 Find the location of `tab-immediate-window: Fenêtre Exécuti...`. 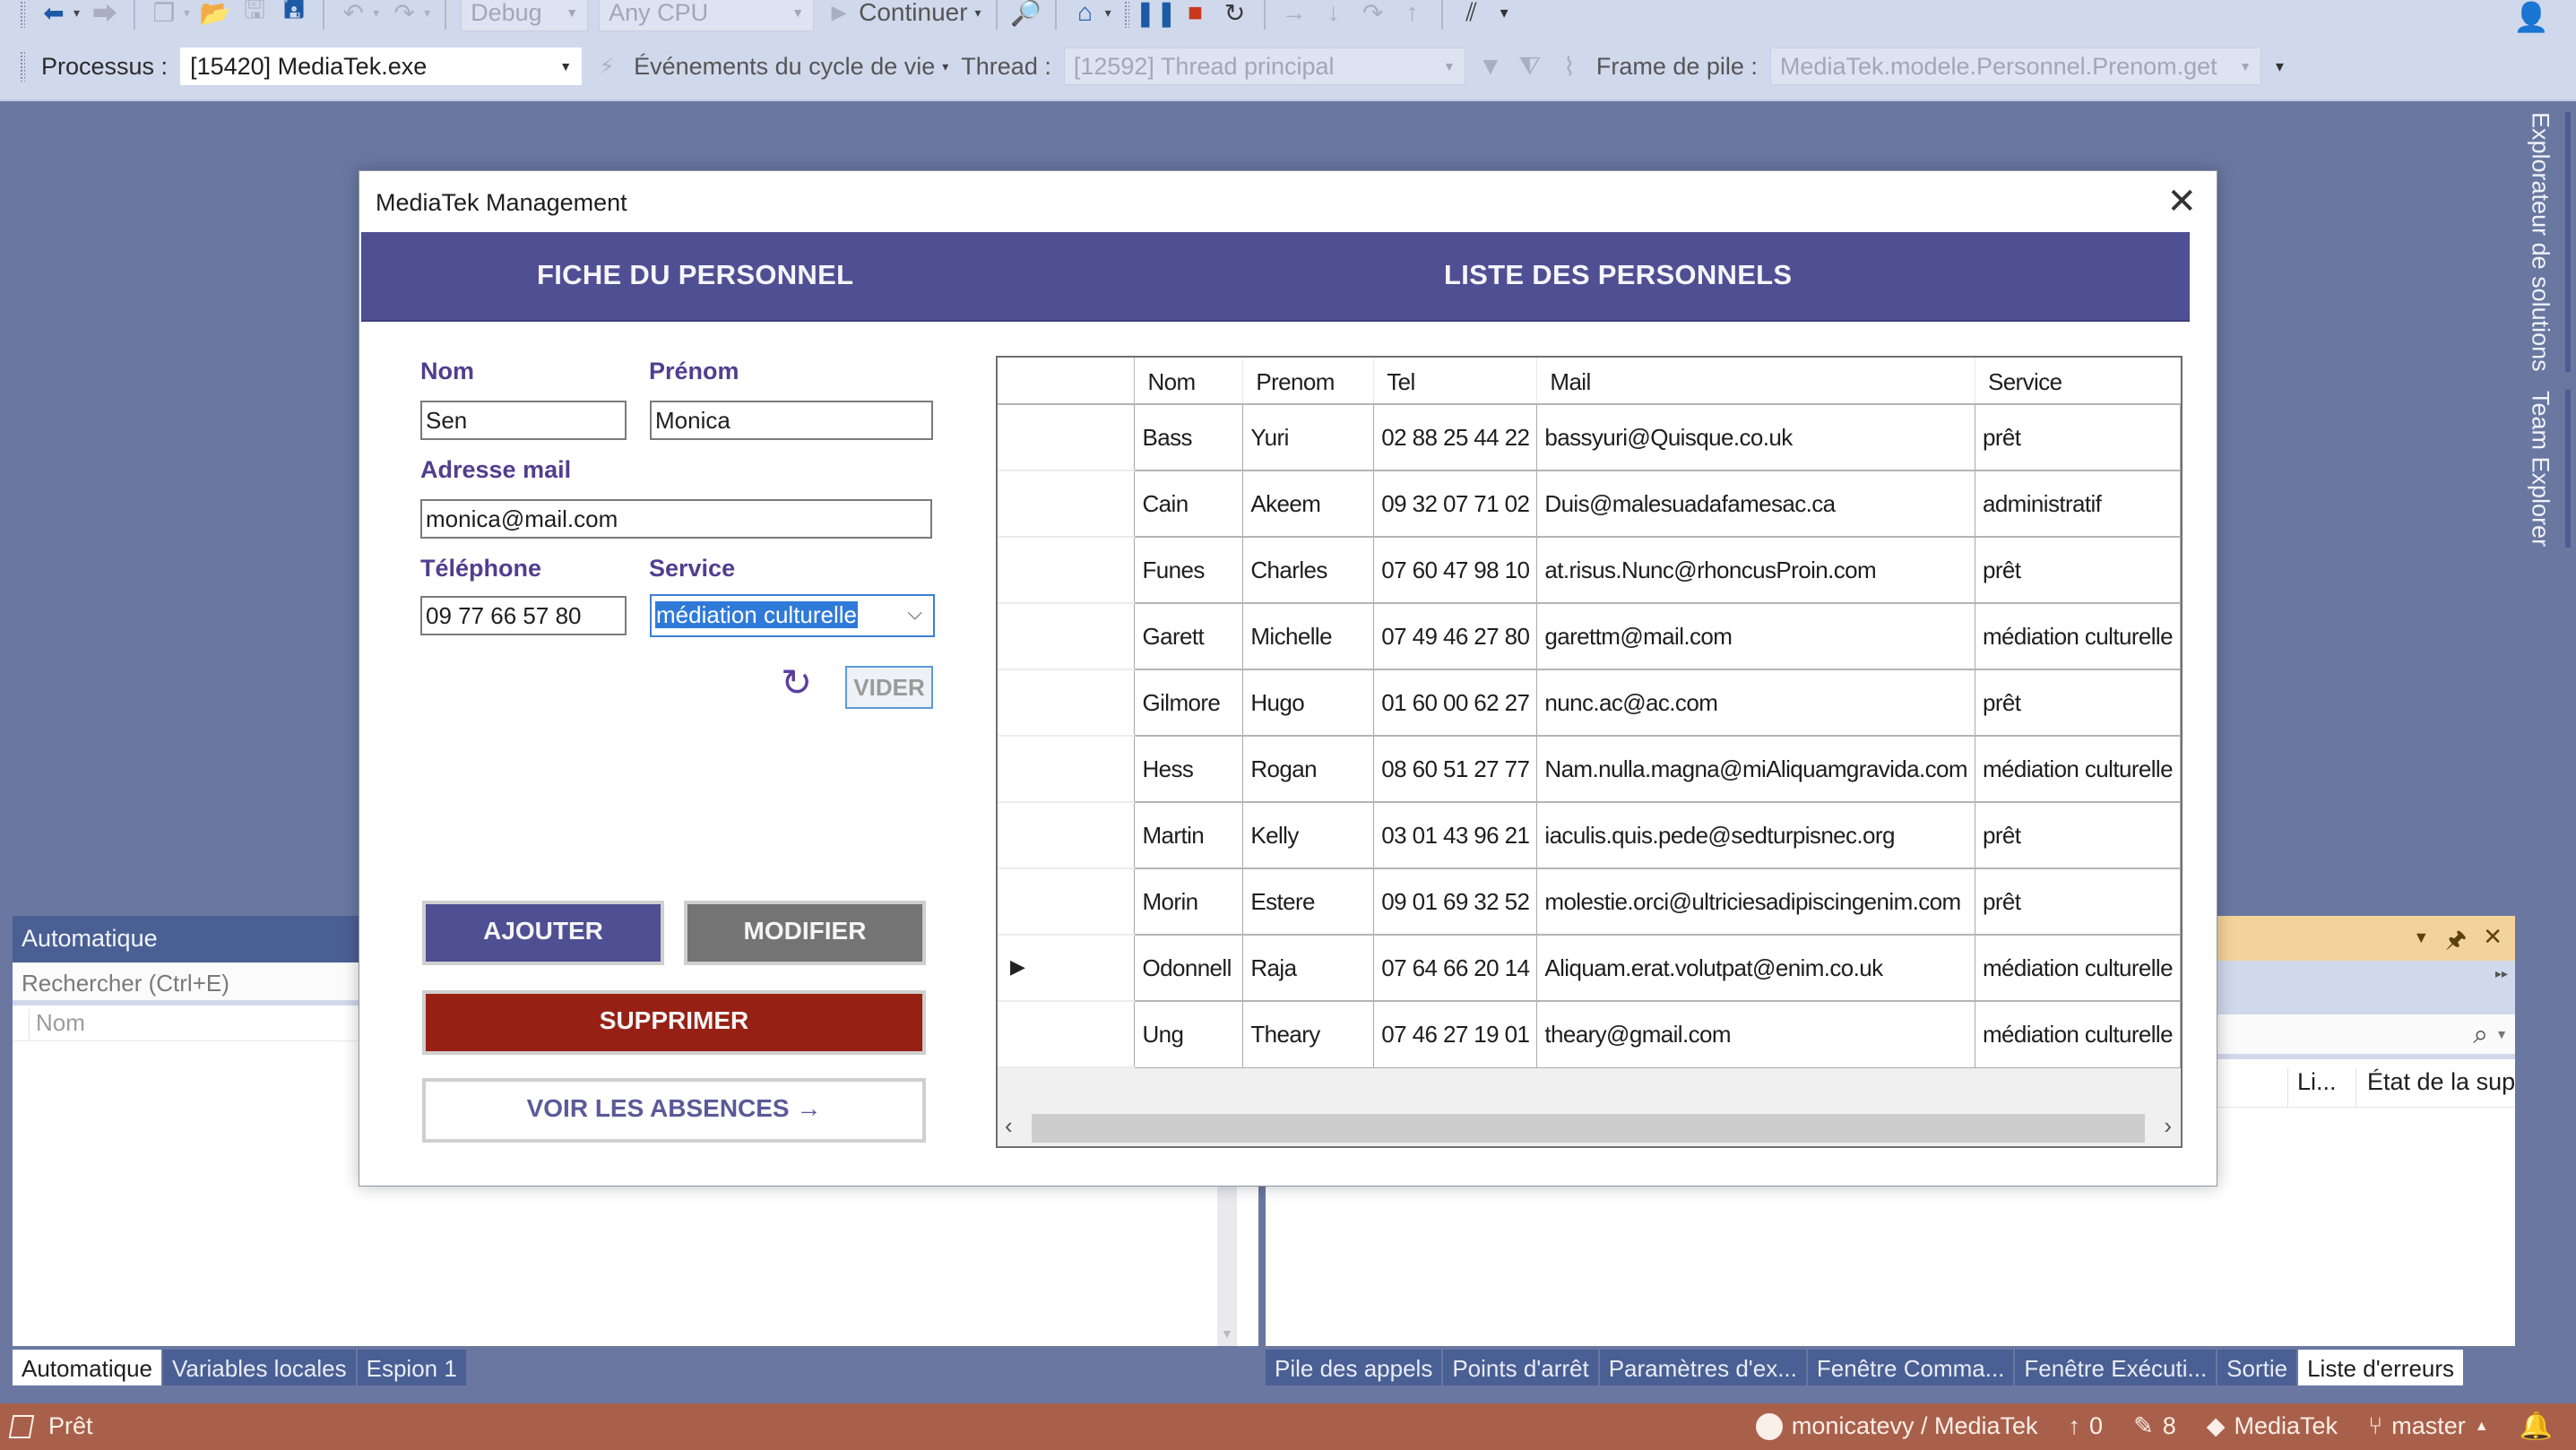

tab-immediate-window: Fenêtre Exécuti... is located at coordinates (2116, 1367).